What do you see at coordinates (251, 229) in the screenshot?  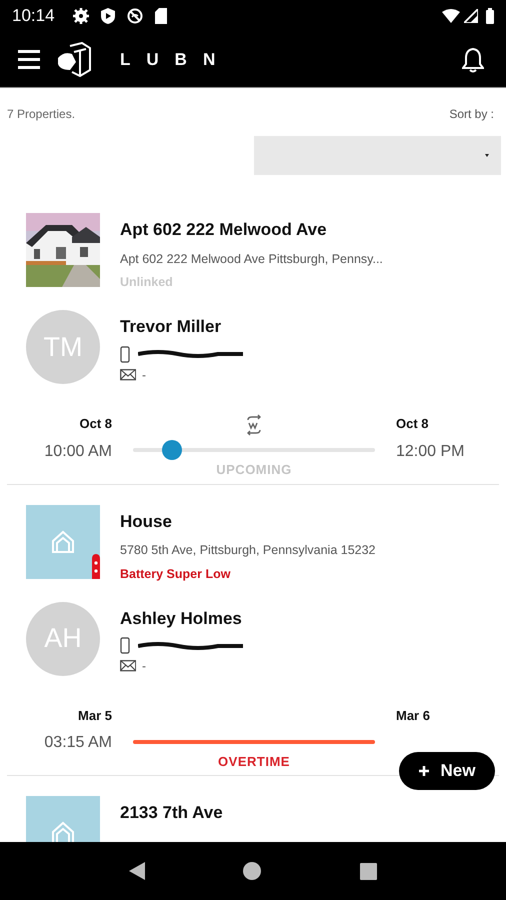 I see `property-title: Apt 602 222 Melwood Ave` at bounding box center [251, 229].